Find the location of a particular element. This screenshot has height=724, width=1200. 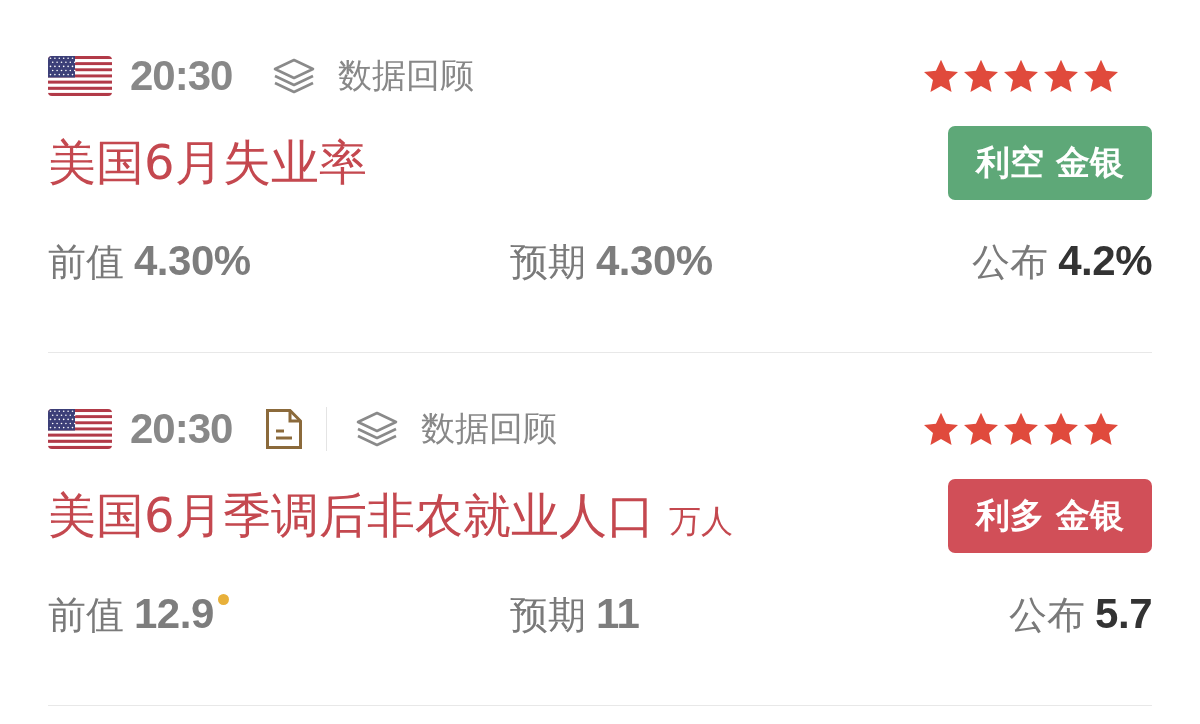

value-number: 5.7 is located at coordinates (1123, 614).